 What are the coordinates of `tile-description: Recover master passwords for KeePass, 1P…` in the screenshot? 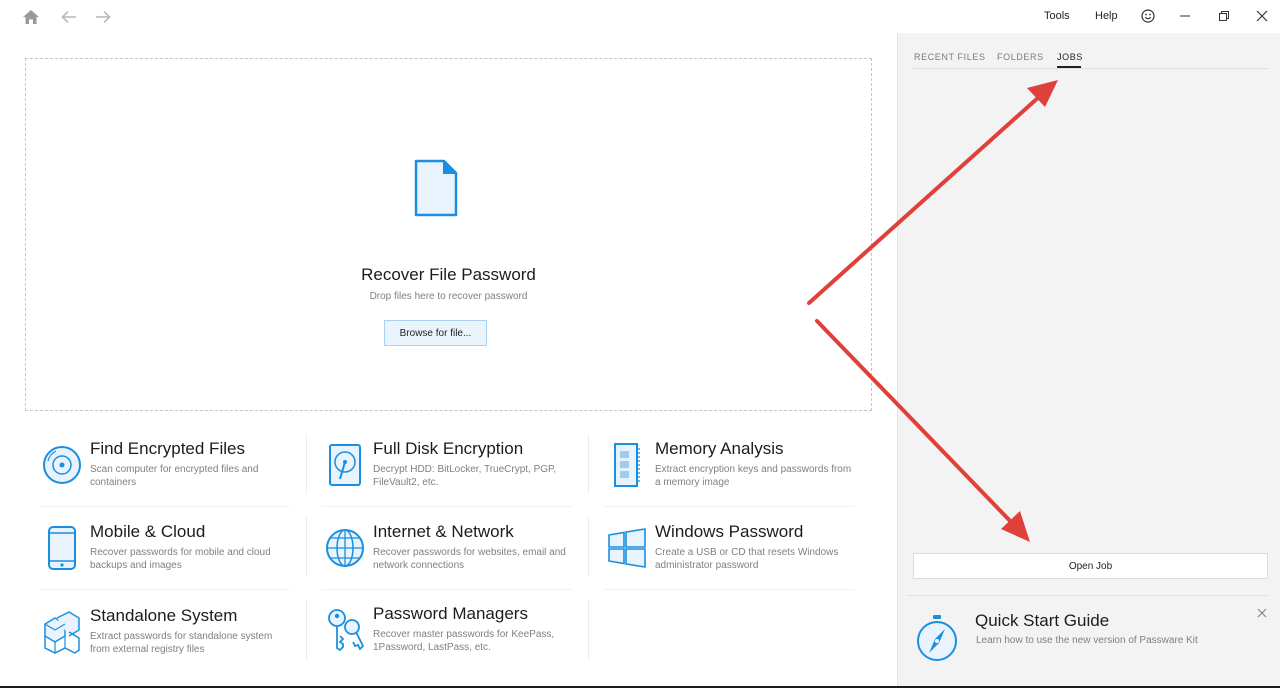 It's located at (464, 641).